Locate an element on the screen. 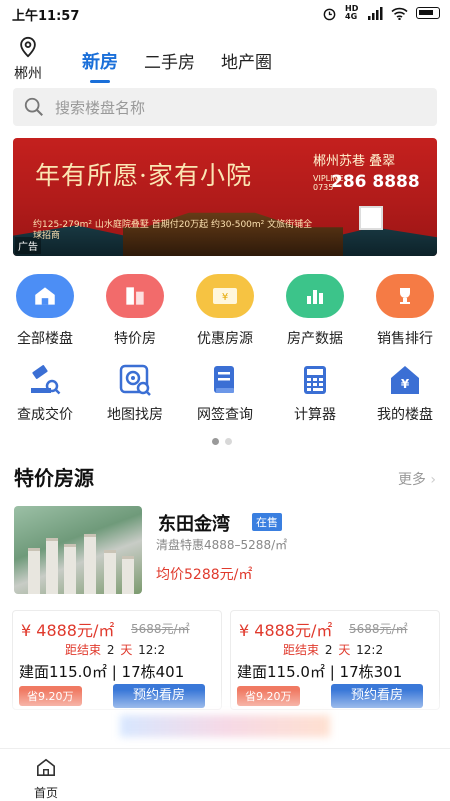 The height and width of the screenshot is (801, 450). project-desc: 清盘特惠4888–5288/㎡ is located at coordinates (222, 545).